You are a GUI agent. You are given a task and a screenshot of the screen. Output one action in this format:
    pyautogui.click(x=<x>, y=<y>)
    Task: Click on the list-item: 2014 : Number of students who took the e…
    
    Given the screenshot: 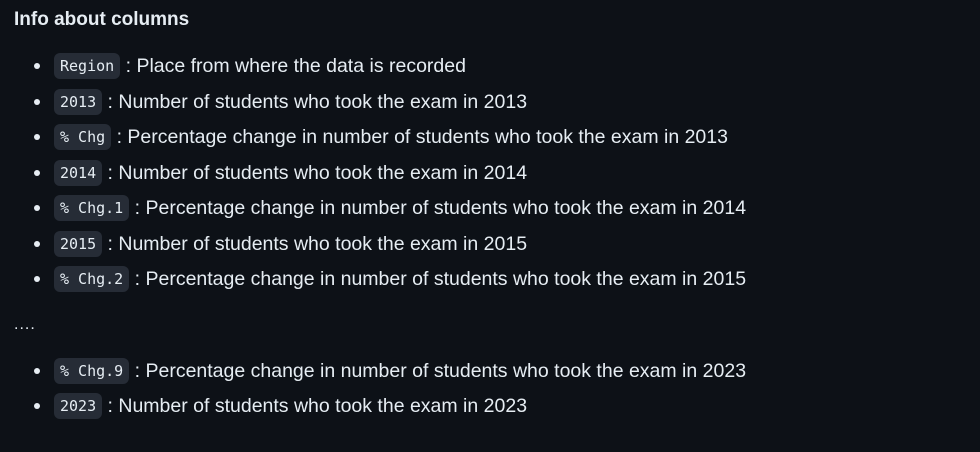 What is the action you would take?
    pyautogui.click(x=492, y=177)
    